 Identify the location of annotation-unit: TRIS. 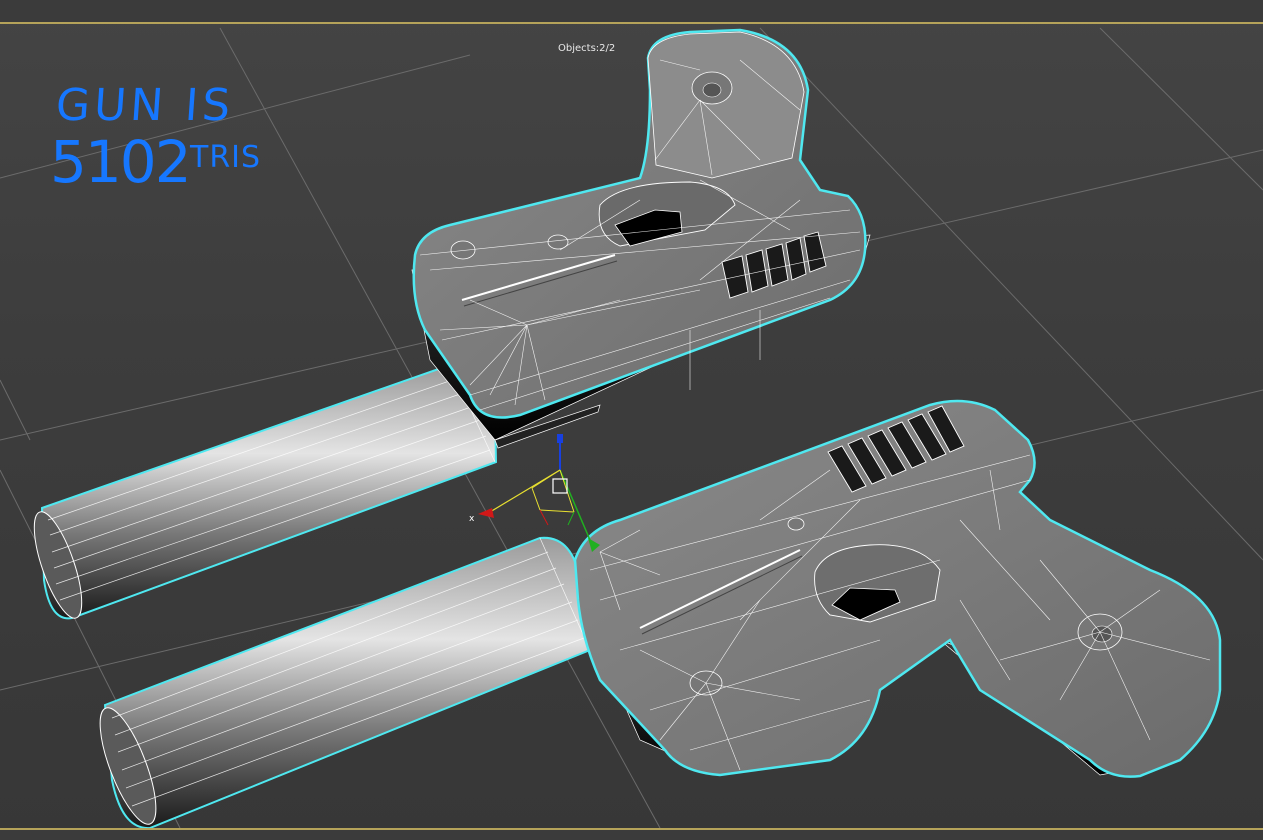
(226, 157).